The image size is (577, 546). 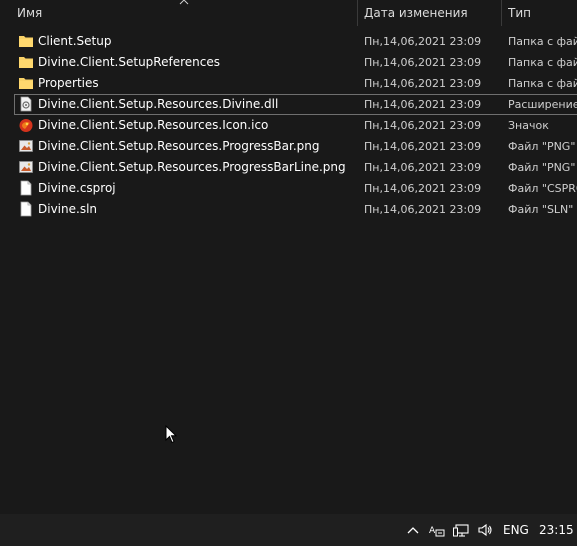 I want to click on file-type: Значок, so click(x=528, y=125).